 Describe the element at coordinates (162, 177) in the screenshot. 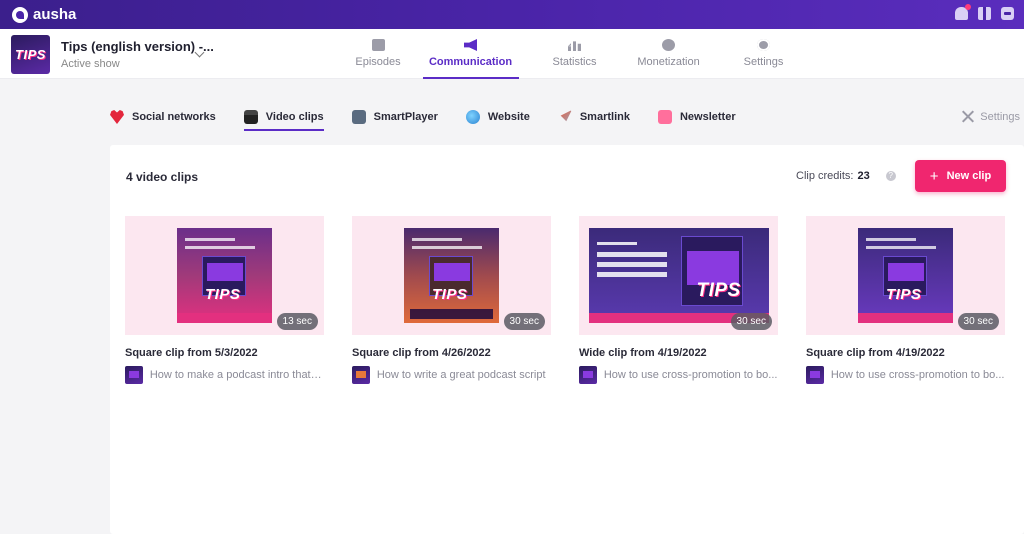

I see `clip-count: 4 video clips` at that location.